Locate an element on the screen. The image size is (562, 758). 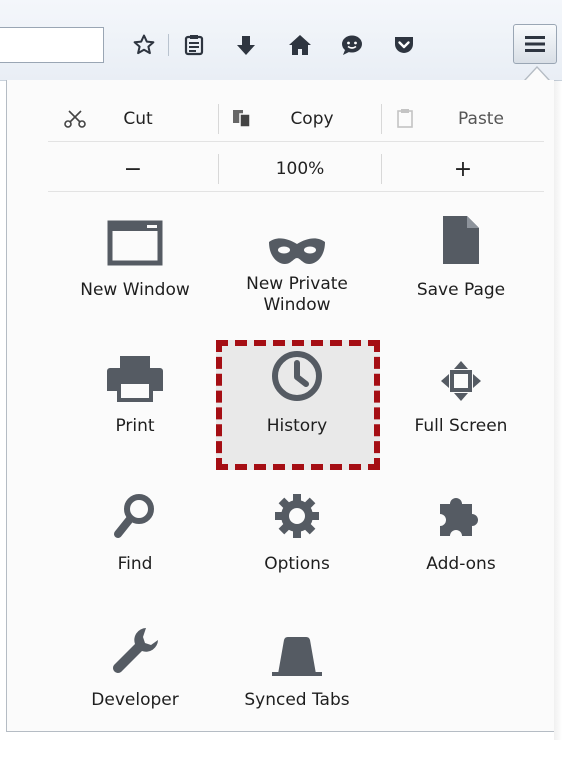
history-label: History is located at coordinates (297, 426).